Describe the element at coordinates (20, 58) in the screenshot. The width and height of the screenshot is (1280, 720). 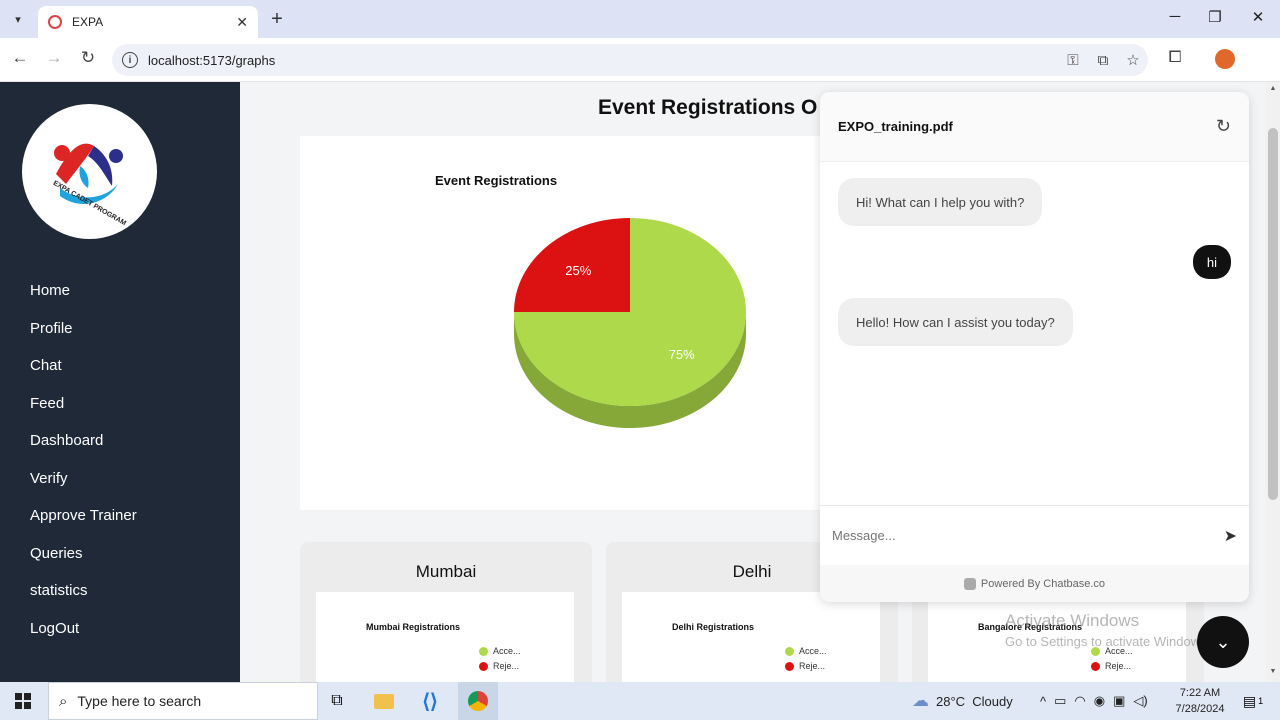
I see `back-button: ←` at that location.